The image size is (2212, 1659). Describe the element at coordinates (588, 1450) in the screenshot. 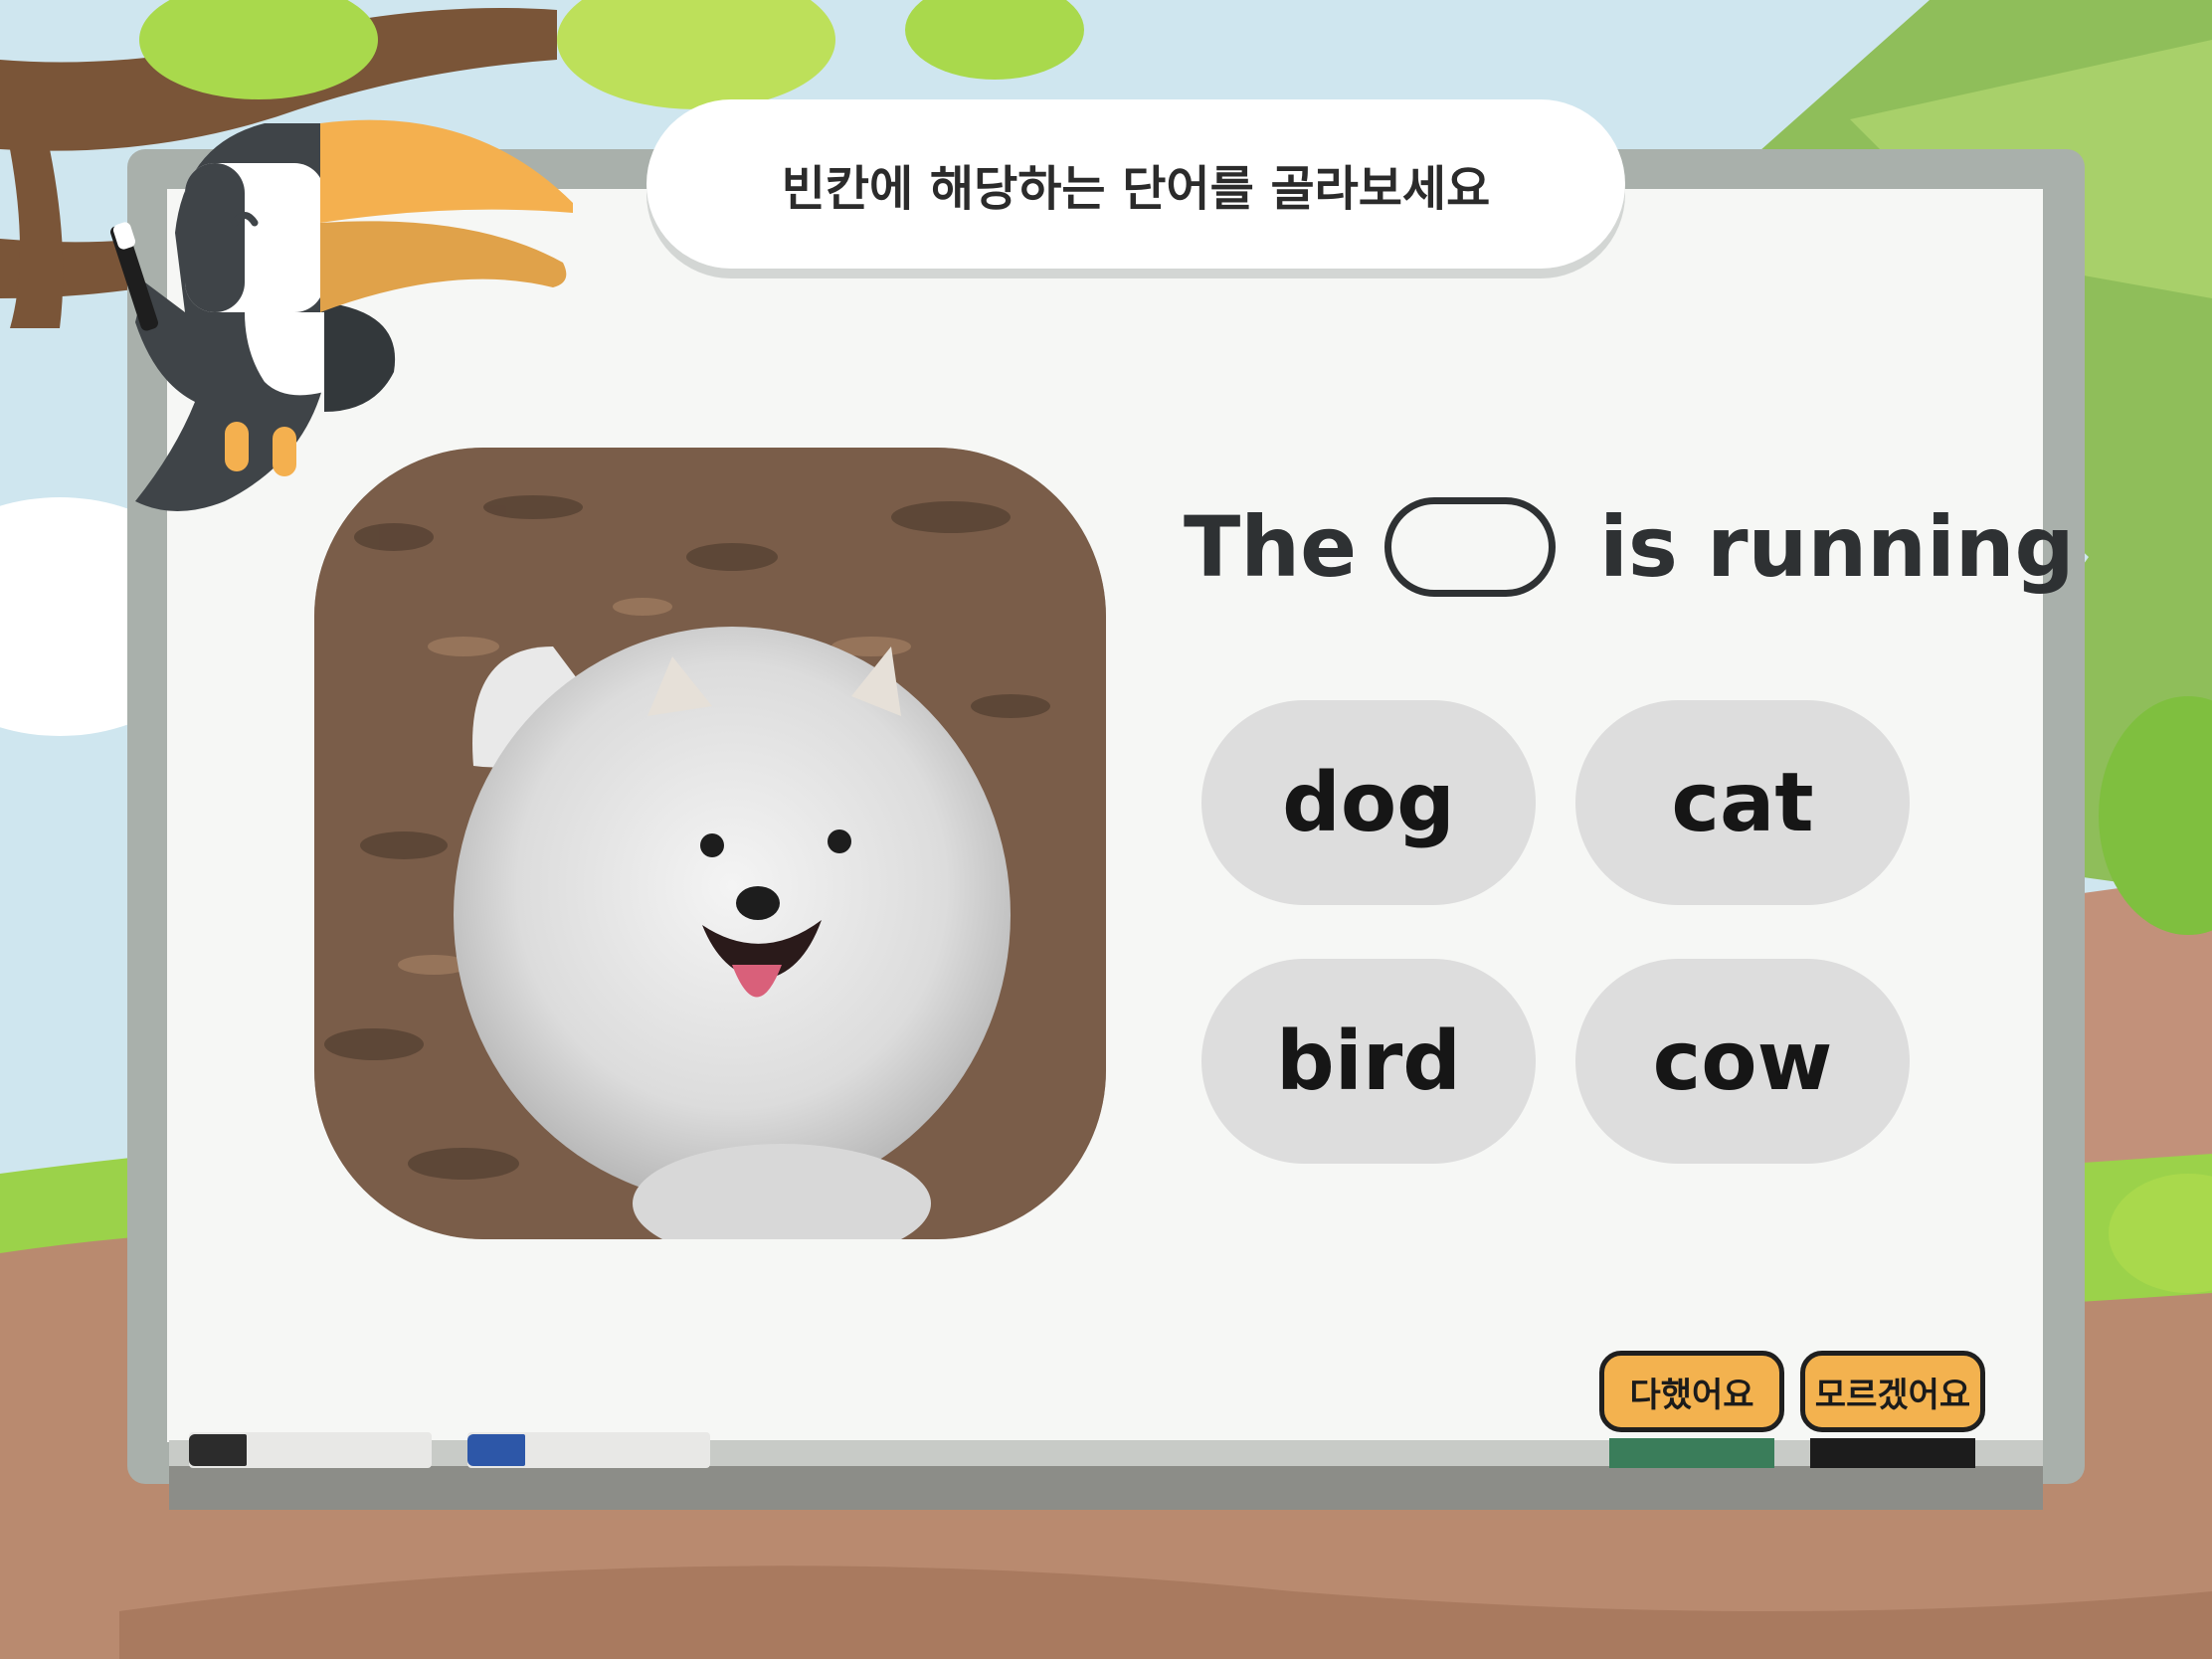

I see `blue-marker-icon` at that location.